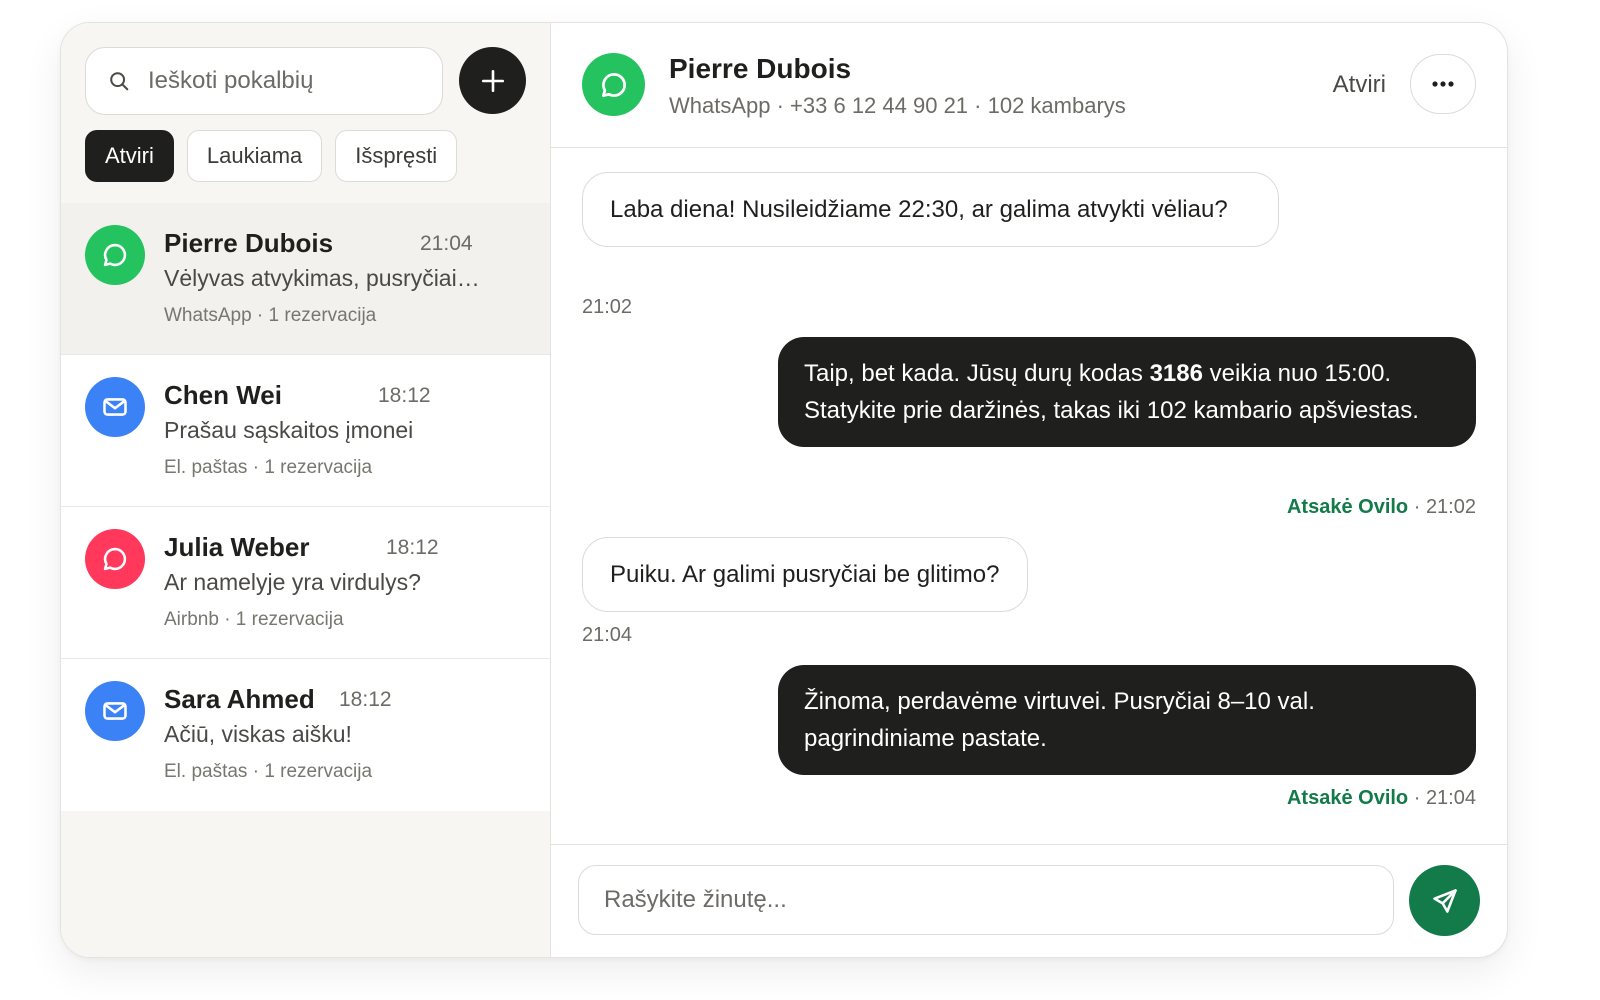 The image size is (1600, 1000). I want to click on contact-name: Julia Weber, so click(237, 547).